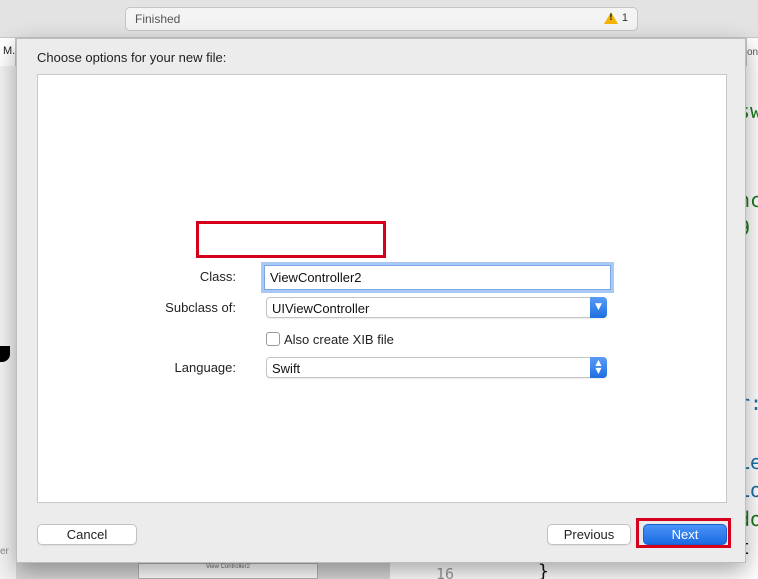 The height and width of the screenshot is (579, 758). What do you see at coordinates (752, 52) in the screenshot?
I see `tab-right-fragment: on` at bounding box center [752, 52].